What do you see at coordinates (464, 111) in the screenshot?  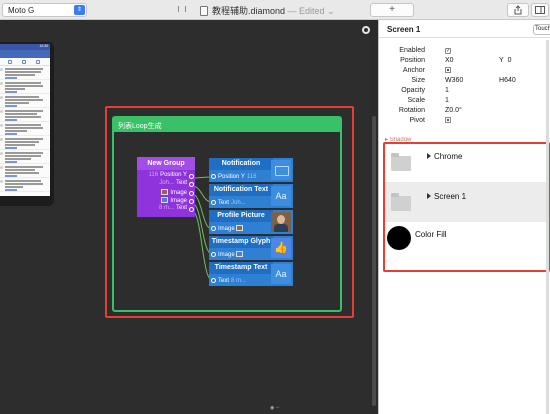 I see `prop-rotation: Rotation Z0.0°` at bounding box center [464, 111].